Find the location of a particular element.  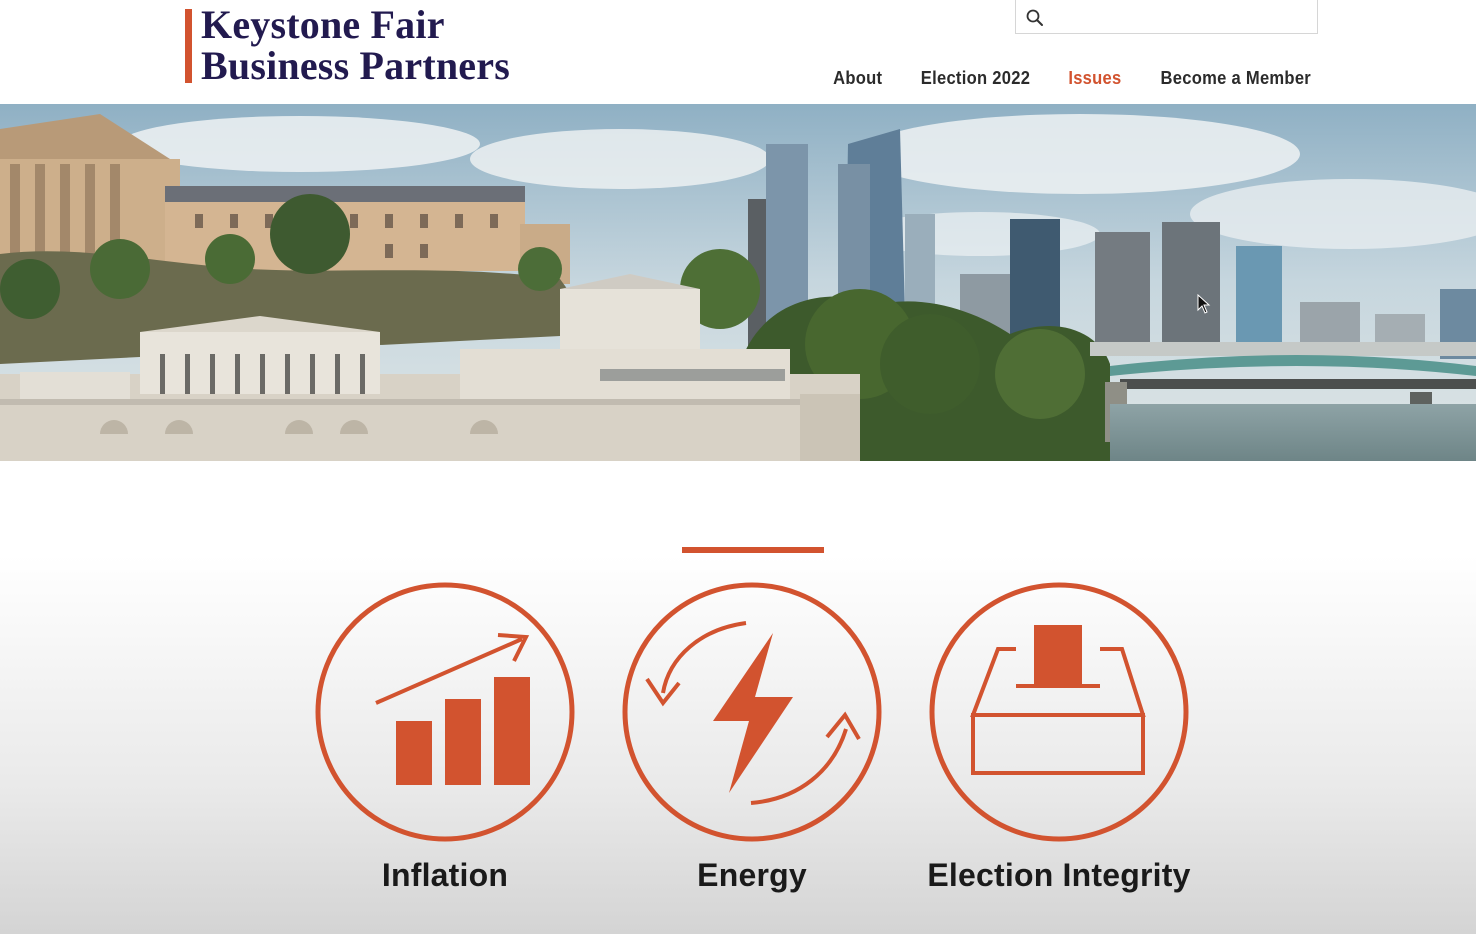

section-divider is located at coordinates (753, 550).